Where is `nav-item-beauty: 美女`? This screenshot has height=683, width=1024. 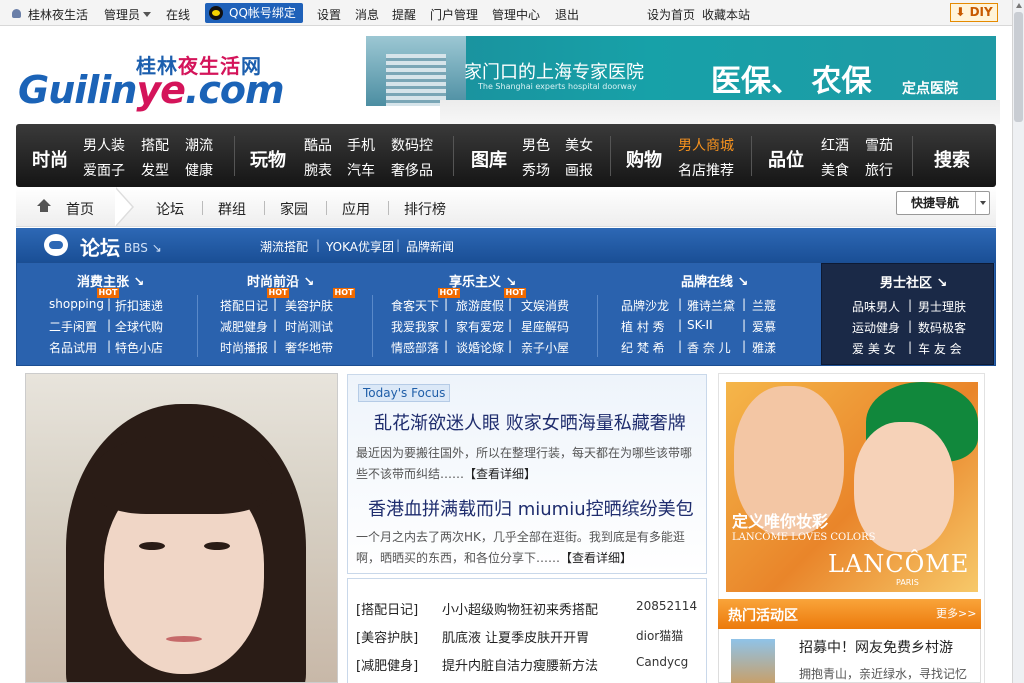
nav-item-beauty: 美女 is located at coordinates (579, 145).